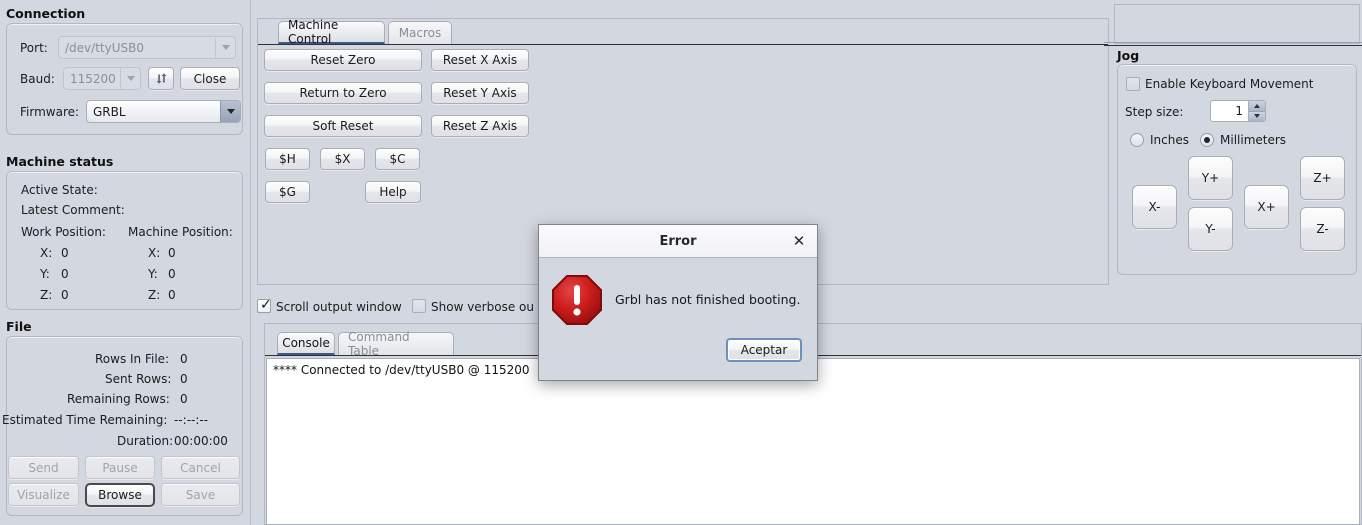  I want to click on port-select: /dev/ttyUSB0, so click(147, 47).